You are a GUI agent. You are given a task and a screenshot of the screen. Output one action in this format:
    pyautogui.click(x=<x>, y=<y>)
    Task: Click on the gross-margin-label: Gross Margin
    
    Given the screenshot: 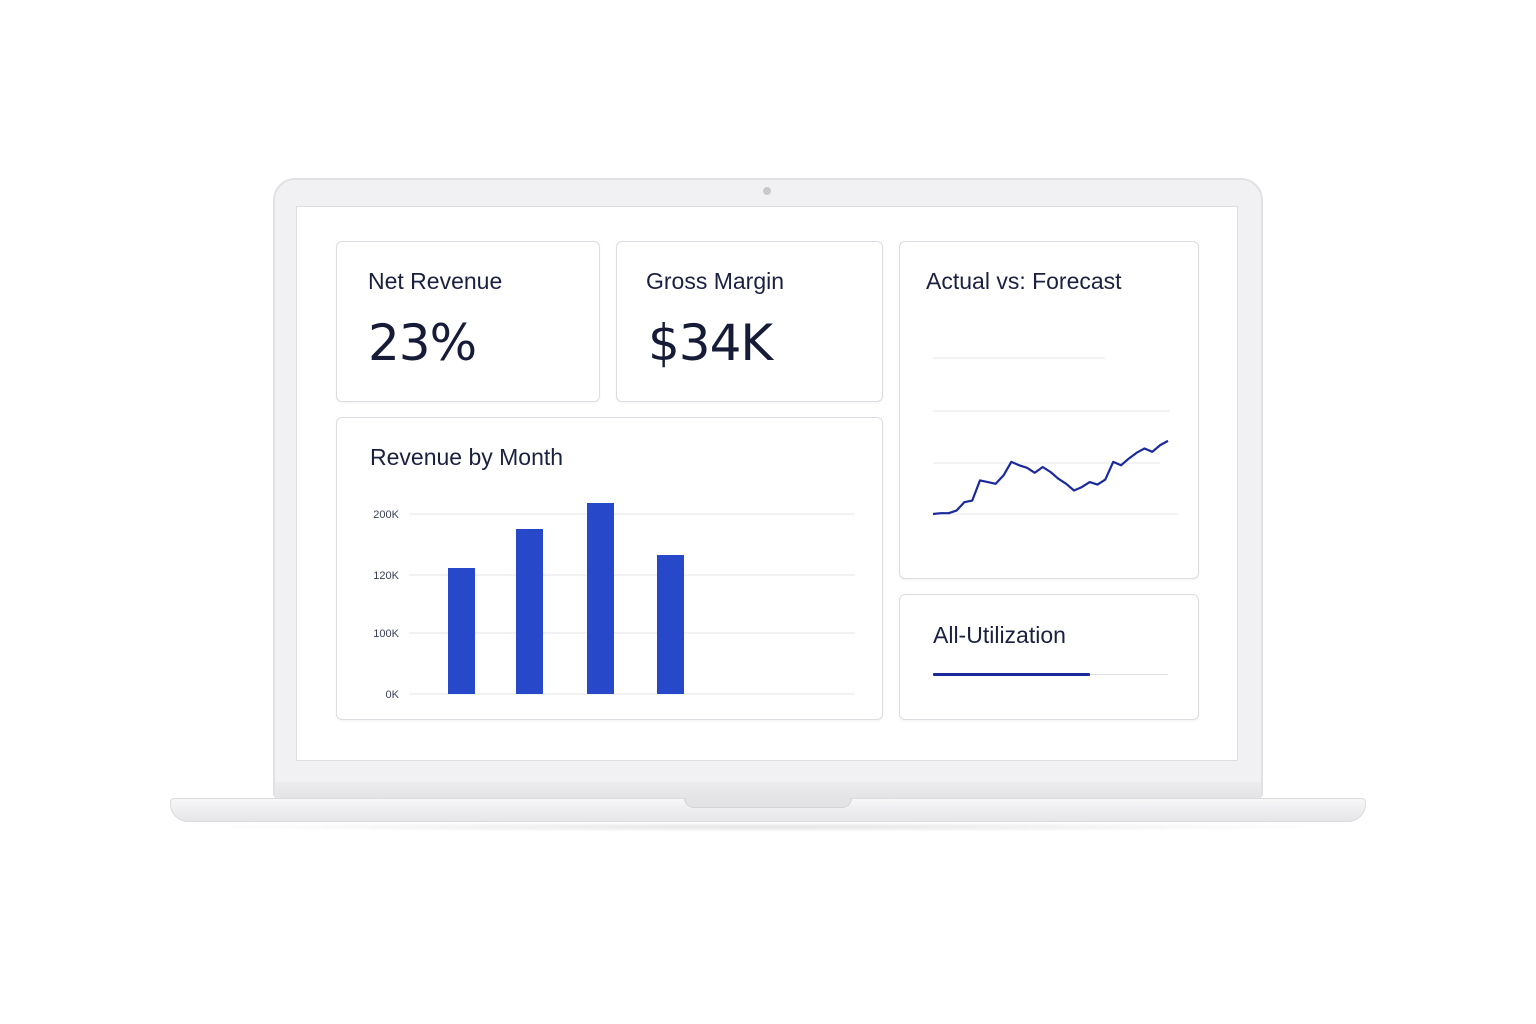 What is the action you would take?
    pyautogui.click(x=715, y=281)
    